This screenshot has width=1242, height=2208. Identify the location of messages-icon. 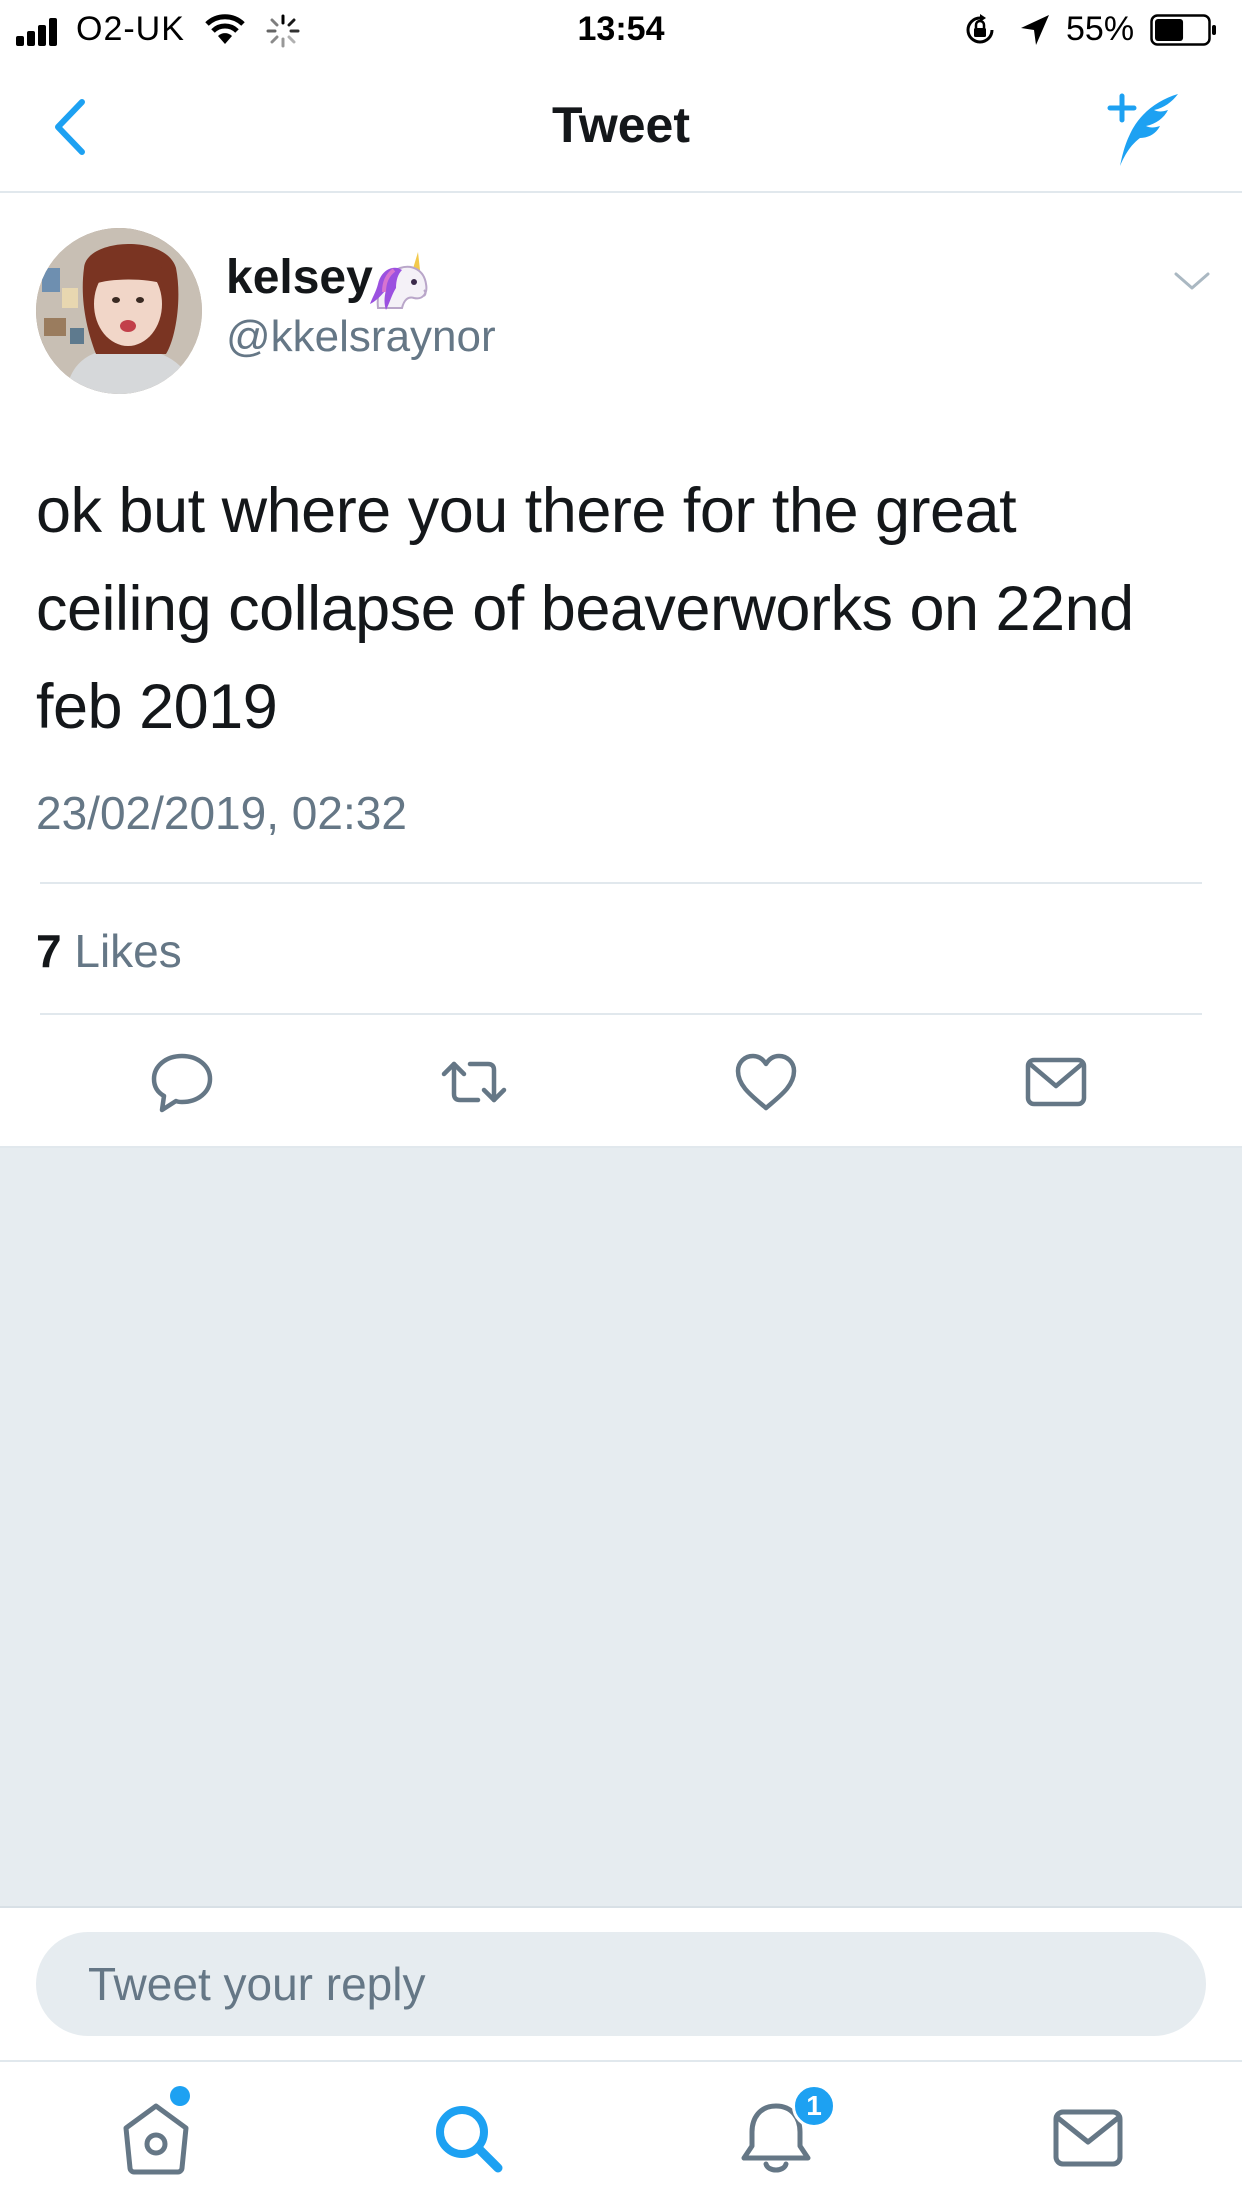
(1088, 2138).